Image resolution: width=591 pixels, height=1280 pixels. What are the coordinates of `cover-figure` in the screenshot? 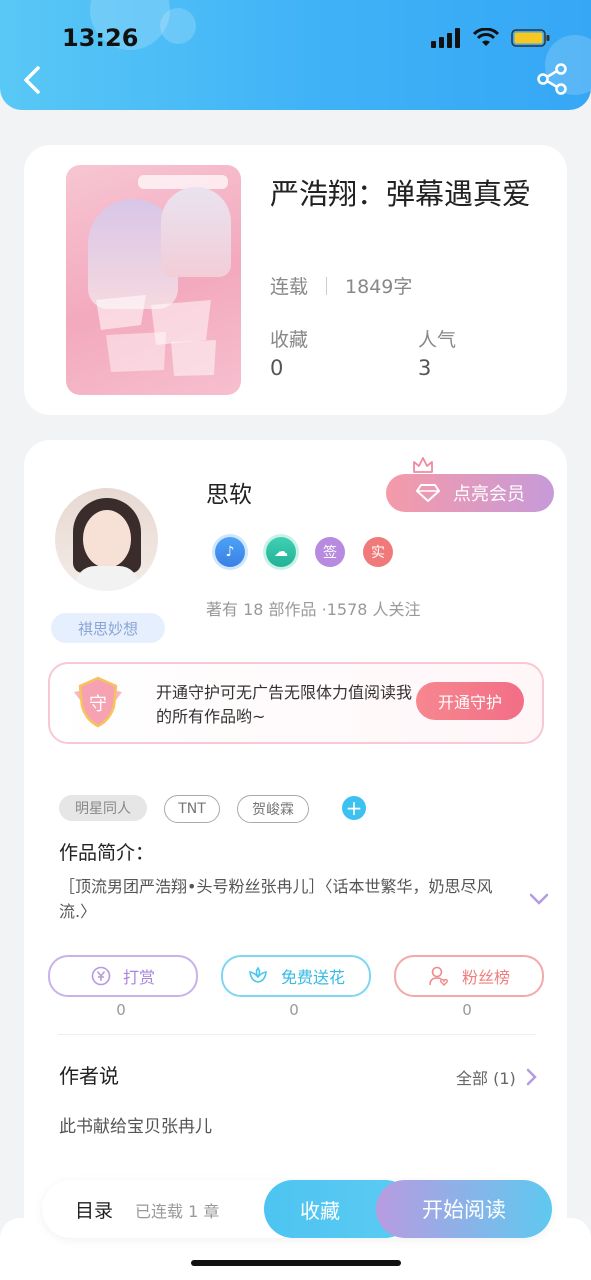 It's located at (196, 232).